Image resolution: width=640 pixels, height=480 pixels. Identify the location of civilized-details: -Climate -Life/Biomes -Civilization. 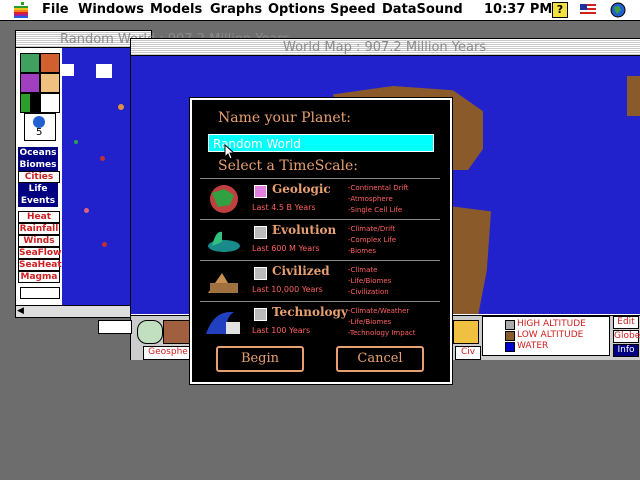
(369, 281).